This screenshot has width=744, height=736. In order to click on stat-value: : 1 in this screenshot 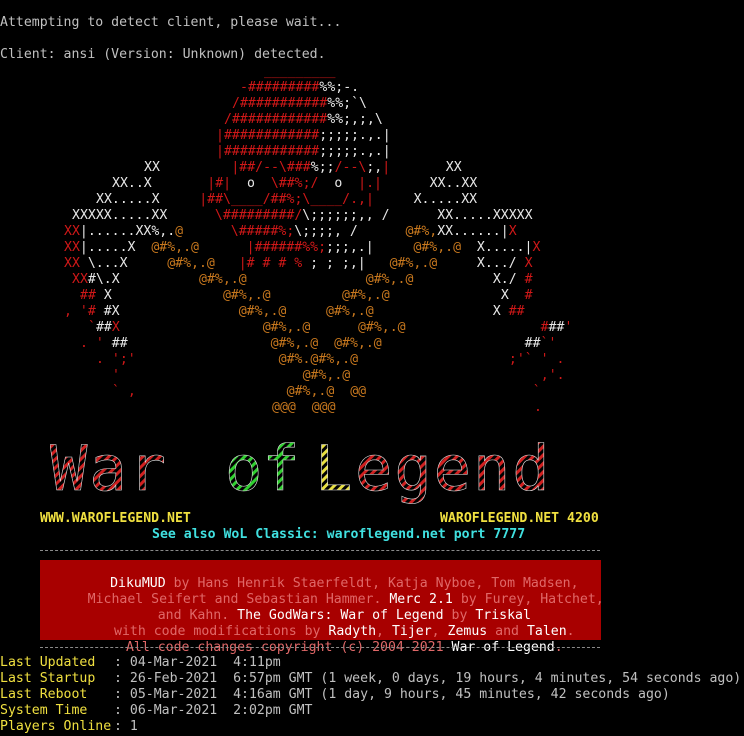, I will do `click(126, 726)`.